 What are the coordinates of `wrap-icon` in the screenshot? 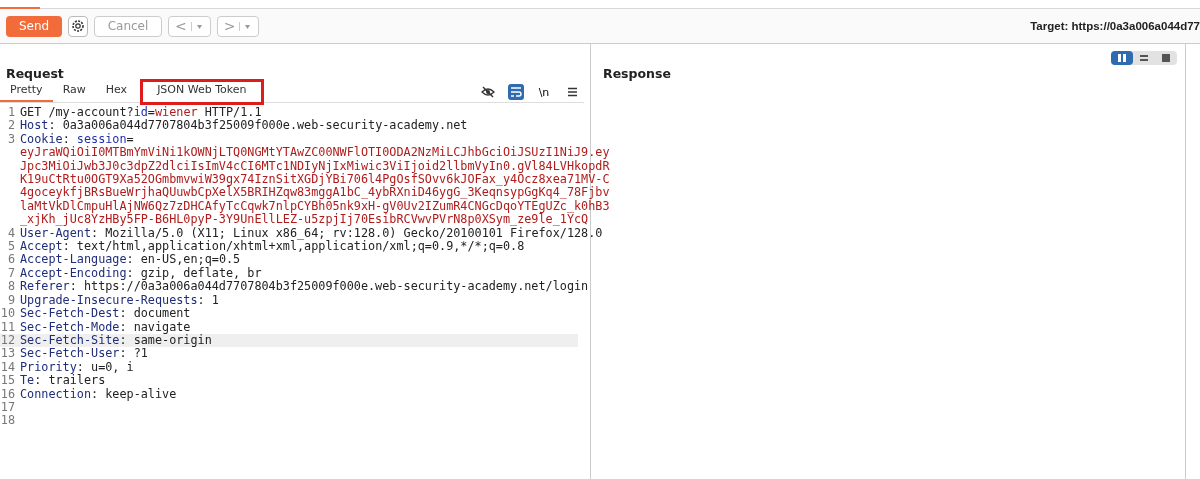 It's located at (516, 92).